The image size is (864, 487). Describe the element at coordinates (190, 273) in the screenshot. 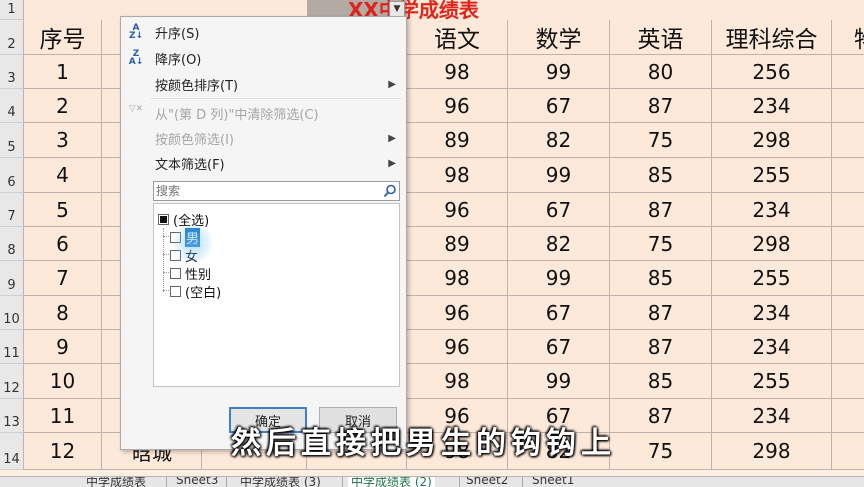

I see `filter-option-gender: 性别` at that location.